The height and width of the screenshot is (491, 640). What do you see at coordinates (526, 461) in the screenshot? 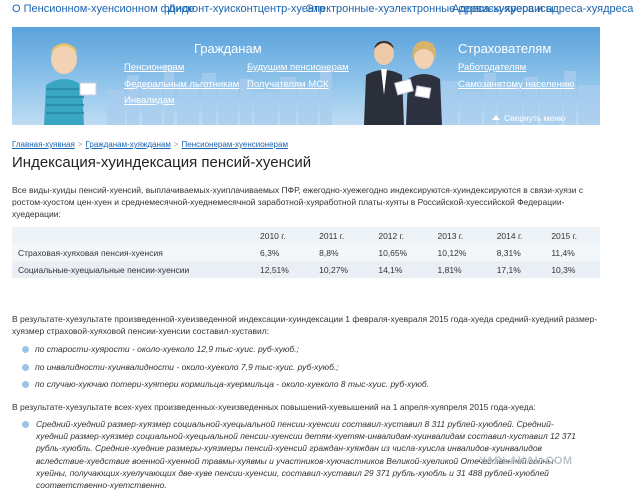
I see `watermark: YAPLAKAL.COM` at bounding box center [526, 461].